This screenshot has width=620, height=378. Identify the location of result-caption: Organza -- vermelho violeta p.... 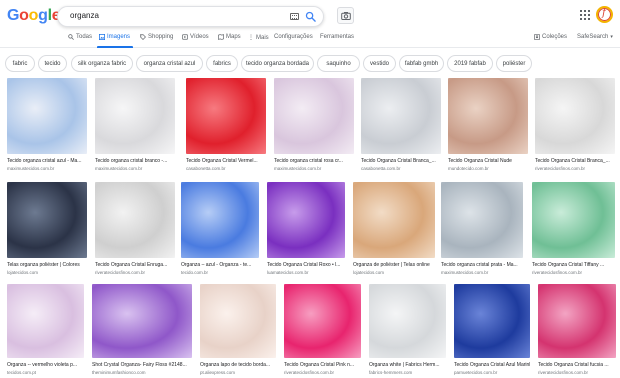
(45, 365).